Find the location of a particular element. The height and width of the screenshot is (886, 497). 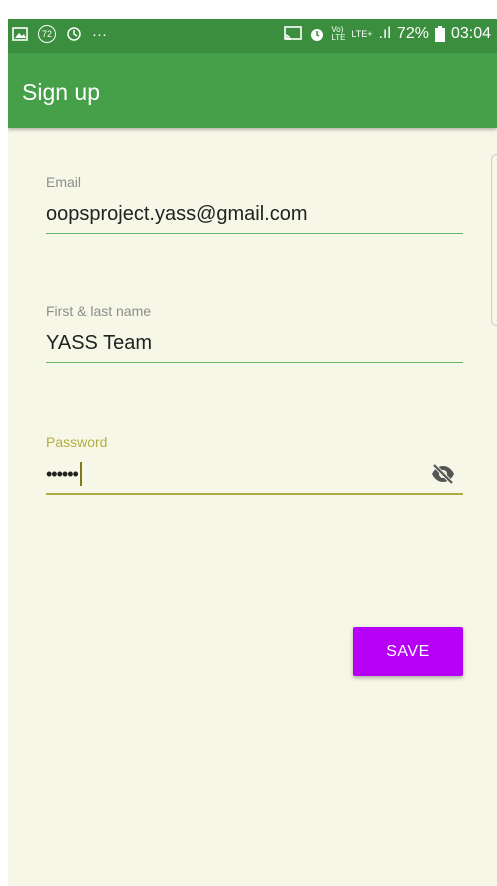

password-label: Password is located at coordinates (77, 442).